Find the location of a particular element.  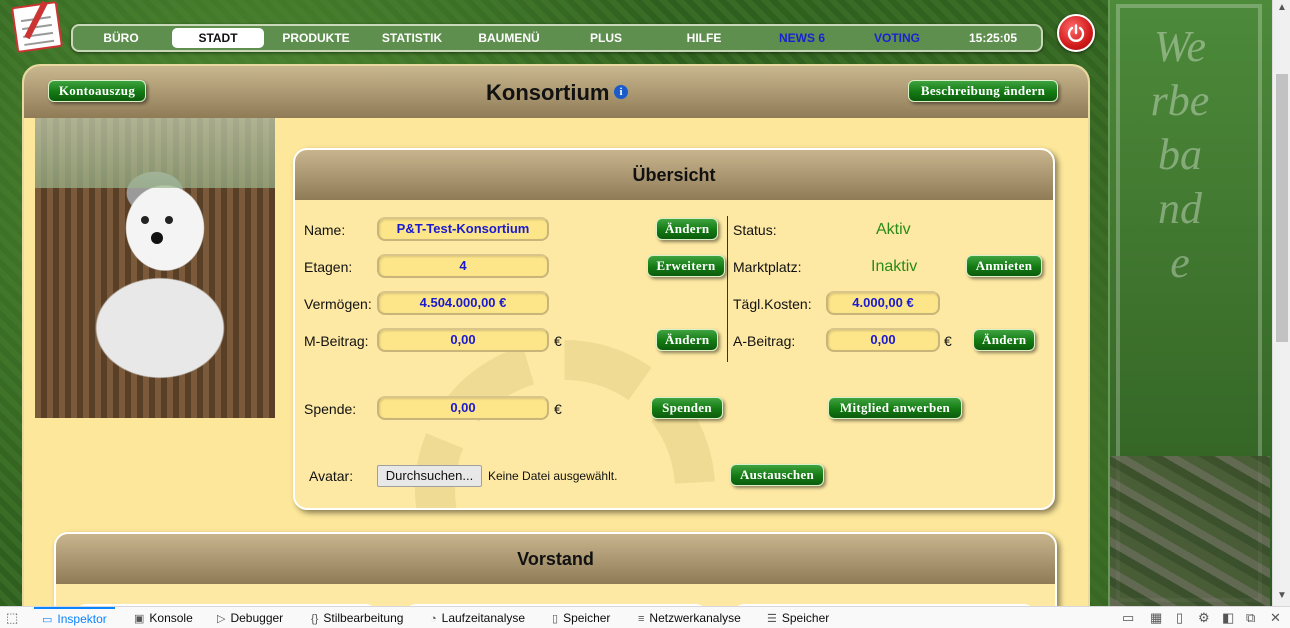

mfee-label: M-Beitrag: is located at coordinates (336, 341).